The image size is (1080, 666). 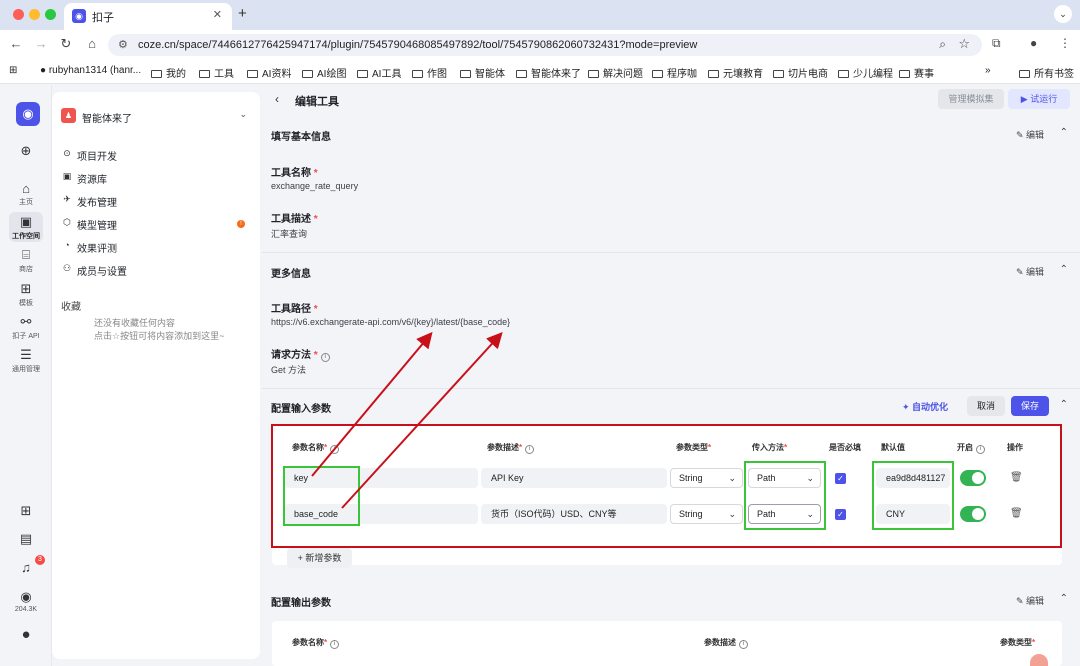 What do you see at coordinates (26, 260) in the screenshot?
I see `rail-store: ⌸ 商店` at bounding box center [26, 260].